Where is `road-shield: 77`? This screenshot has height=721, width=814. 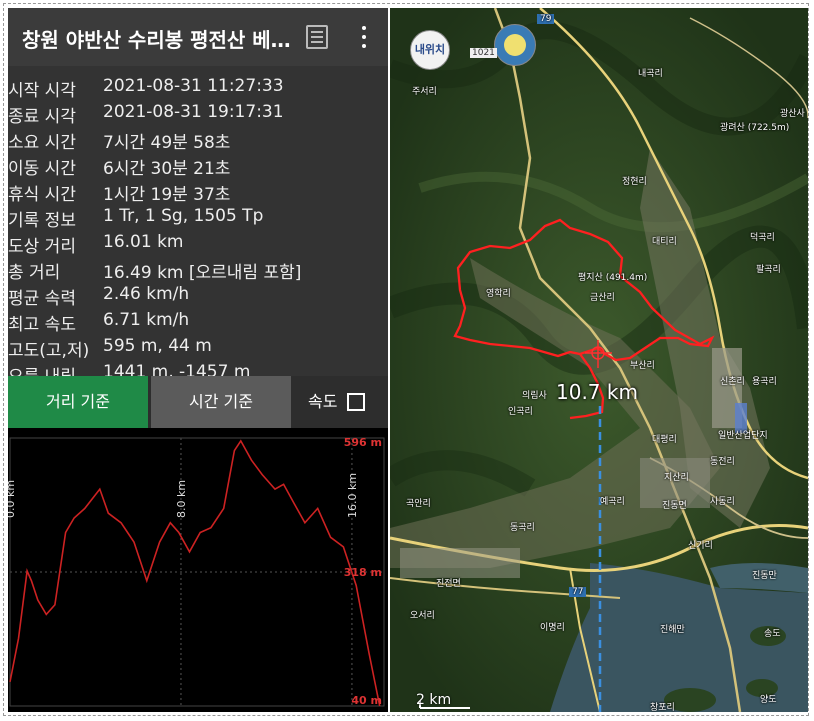 road-shield: 77 is located at coordinates (578, 592).